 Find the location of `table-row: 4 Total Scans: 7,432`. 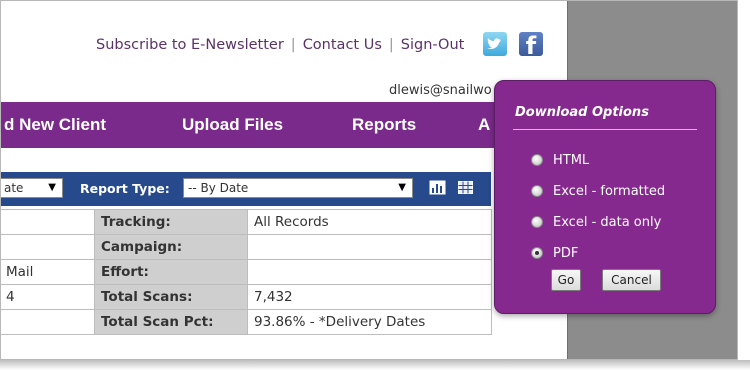

table-row: 4 Total Scans: 7,432 is located at coordinates (246, 297).